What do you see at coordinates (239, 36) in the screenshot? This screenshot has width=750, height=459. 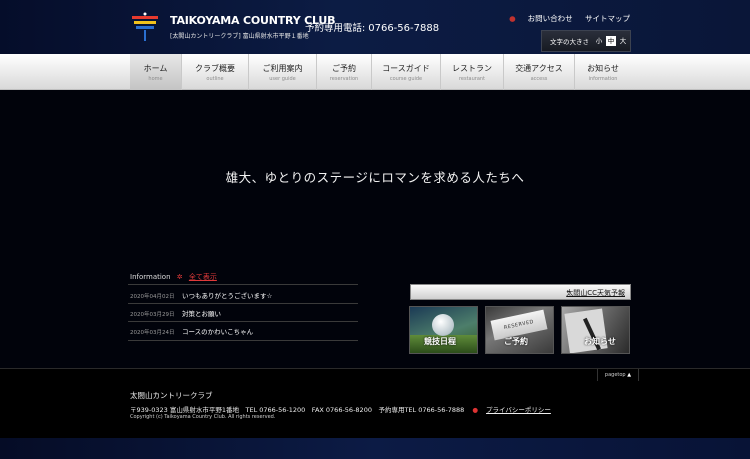 I see `site-subtitle: [太閤山カントリークラブ] 富山県射水市平野１番地` at bounding box center [239, 36].